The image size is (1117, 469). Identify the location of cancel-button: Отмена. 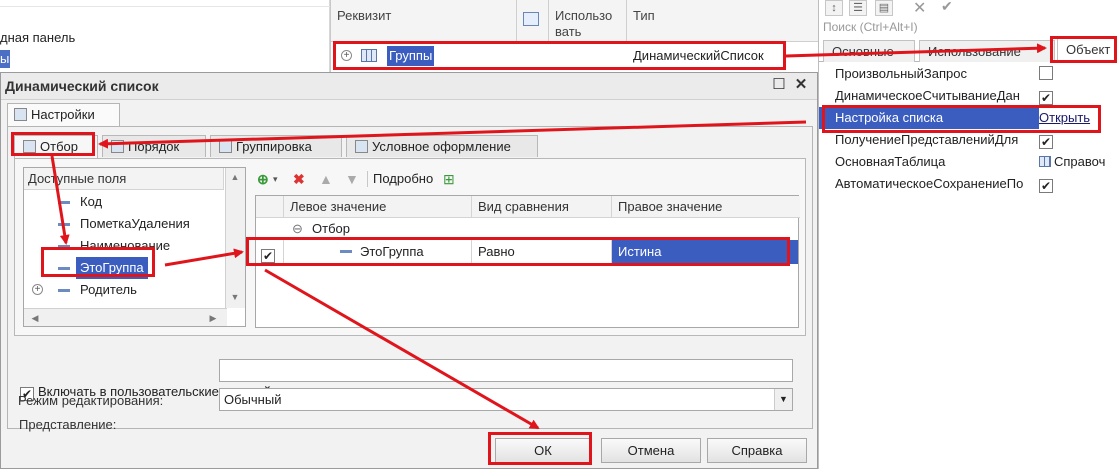
(651, 450).